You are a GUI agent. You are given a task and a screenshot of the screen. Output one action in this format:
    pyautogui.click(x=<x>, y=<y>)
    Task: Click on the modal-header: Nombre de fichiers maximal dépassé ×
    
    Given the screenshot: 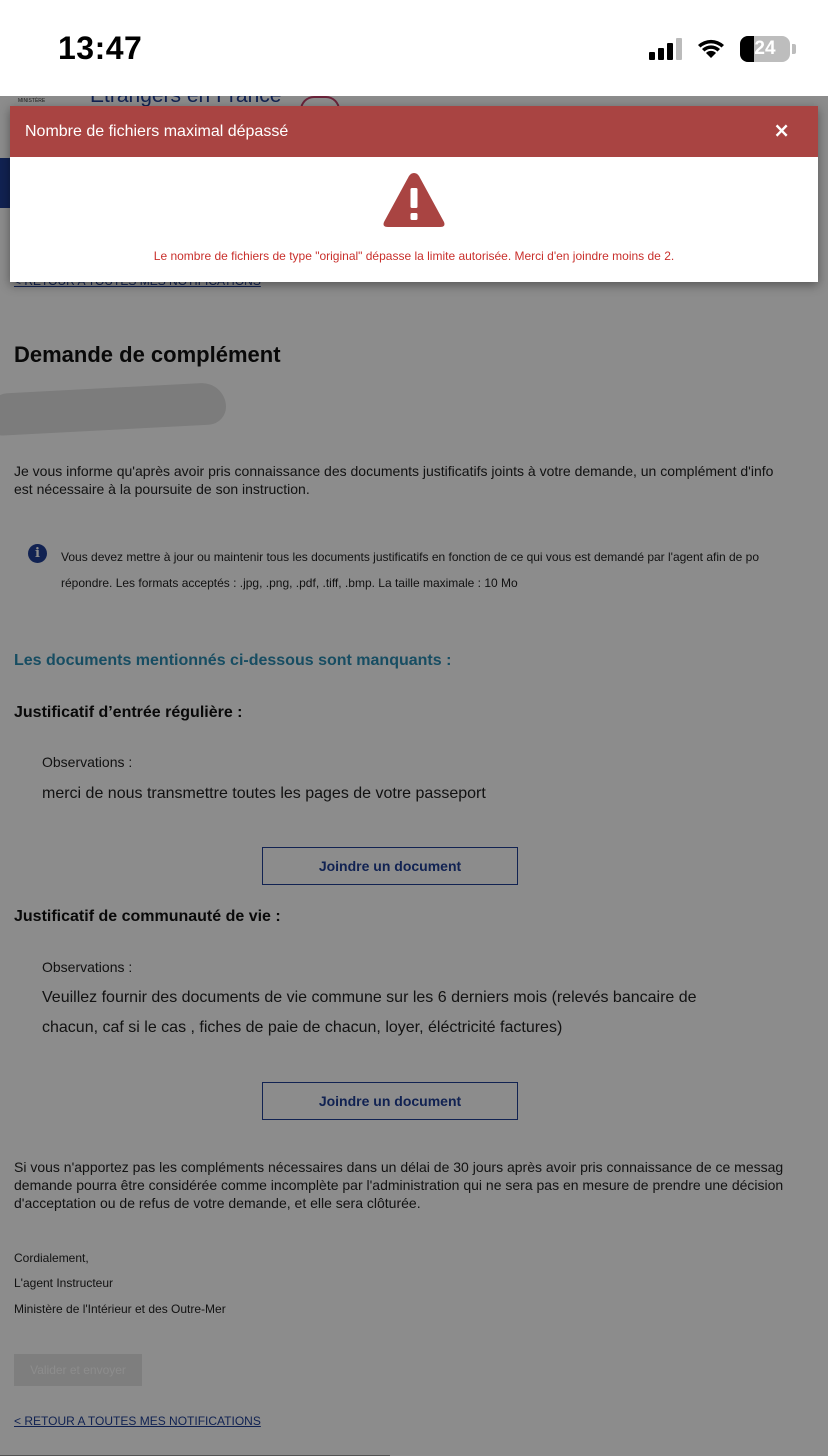 What is the action you would take?
    pyautogui.click(x=414, y=131)
    